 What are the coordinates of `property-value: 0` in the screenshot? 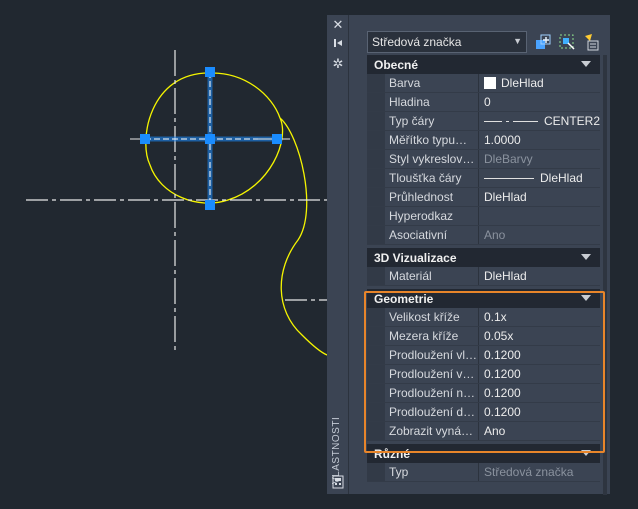 It's located at (539, 102).